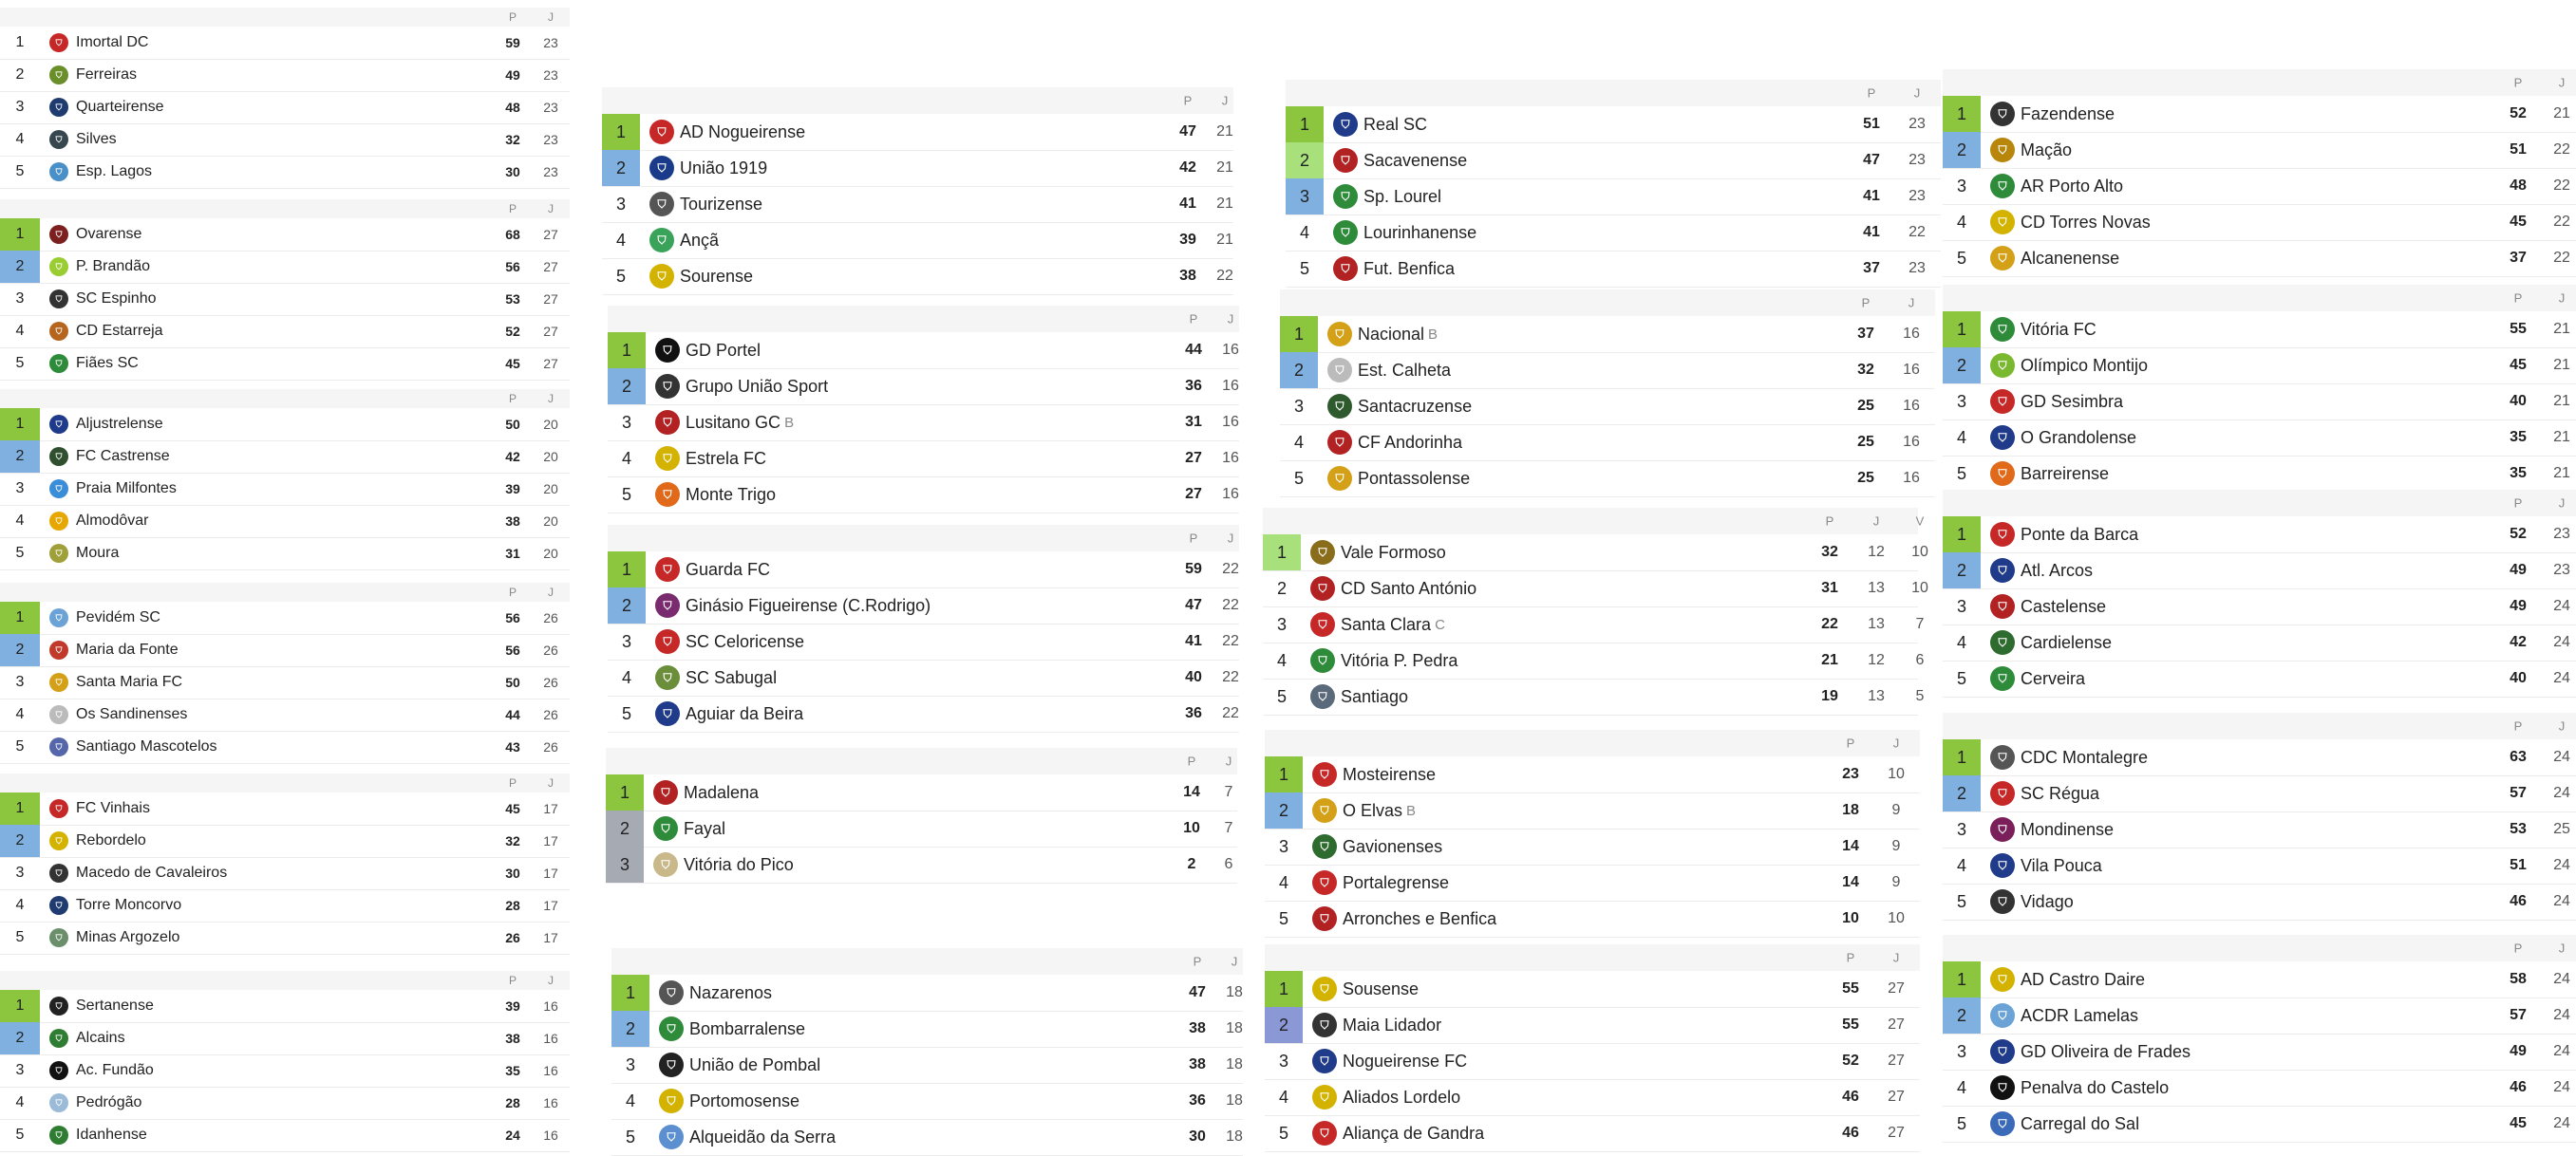 This screenshot has height=1156, width=2576. I want to click on team-name: Ginásio Figueirense (C.Rodrigo), so click(808, 605).